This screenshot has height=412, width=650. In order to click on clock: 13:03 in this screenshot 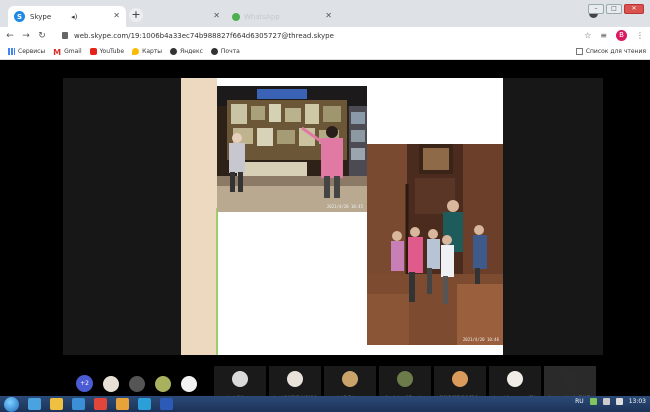, I will do `click(637, 401)`.